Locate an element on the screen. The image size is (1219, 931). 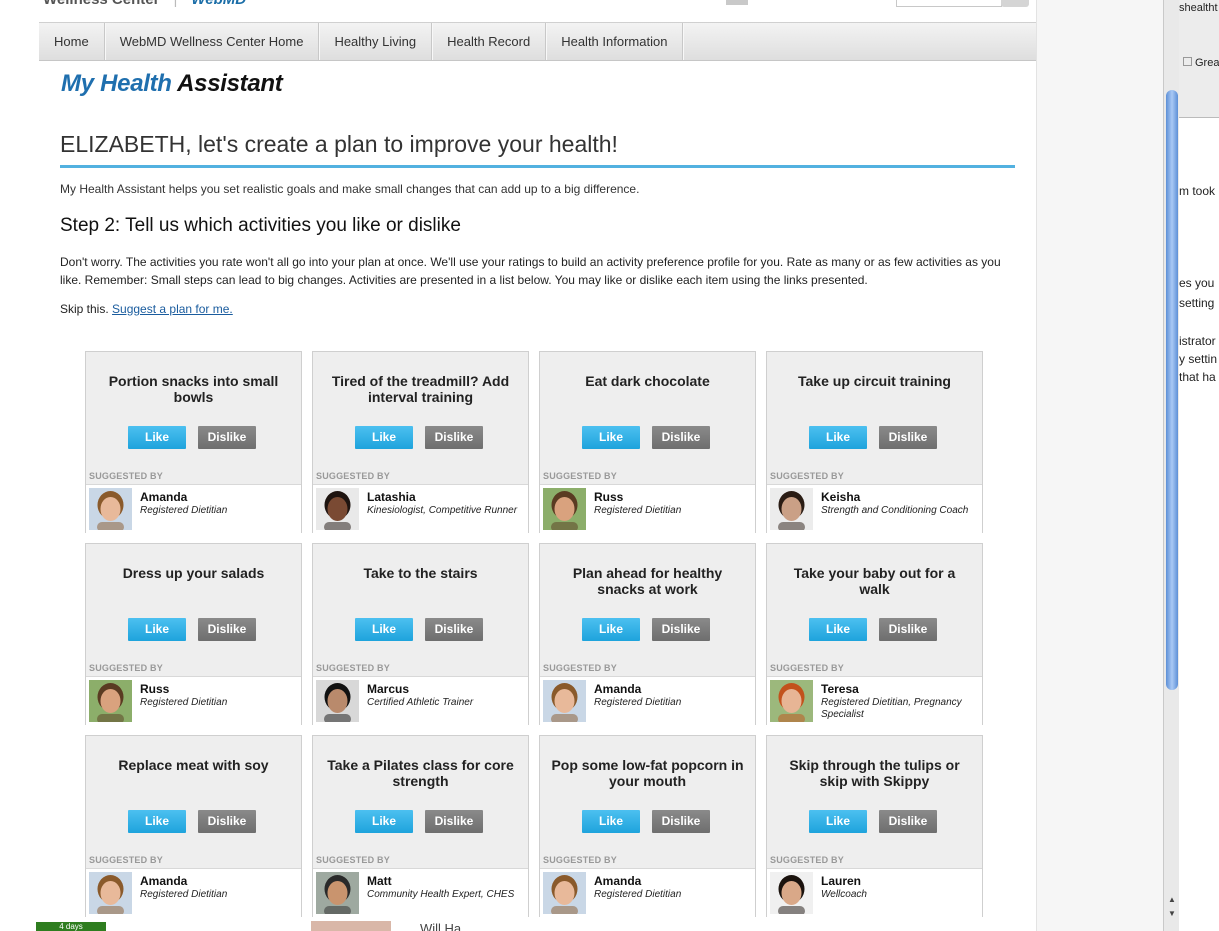
suggester-role: Wellcoach is located at coordinates (844, 894).